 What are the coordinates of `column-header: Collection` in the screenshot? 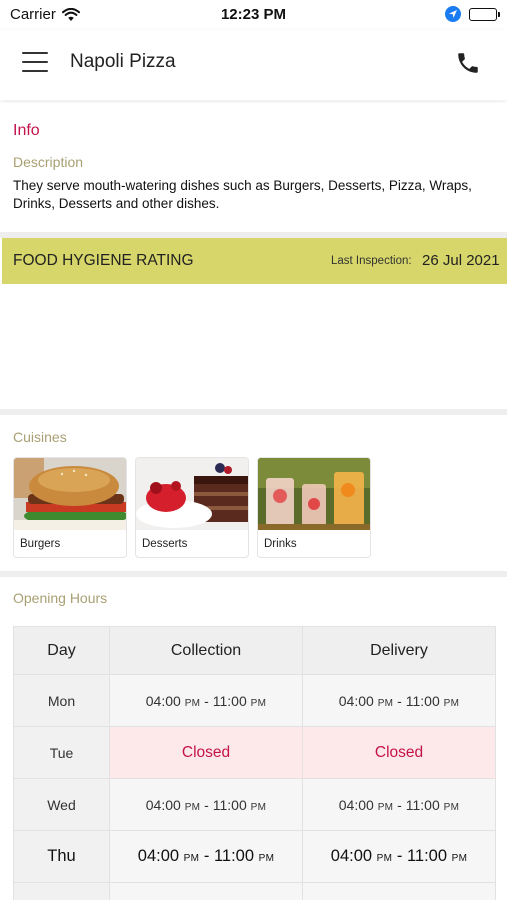 It's located at (206, 650).